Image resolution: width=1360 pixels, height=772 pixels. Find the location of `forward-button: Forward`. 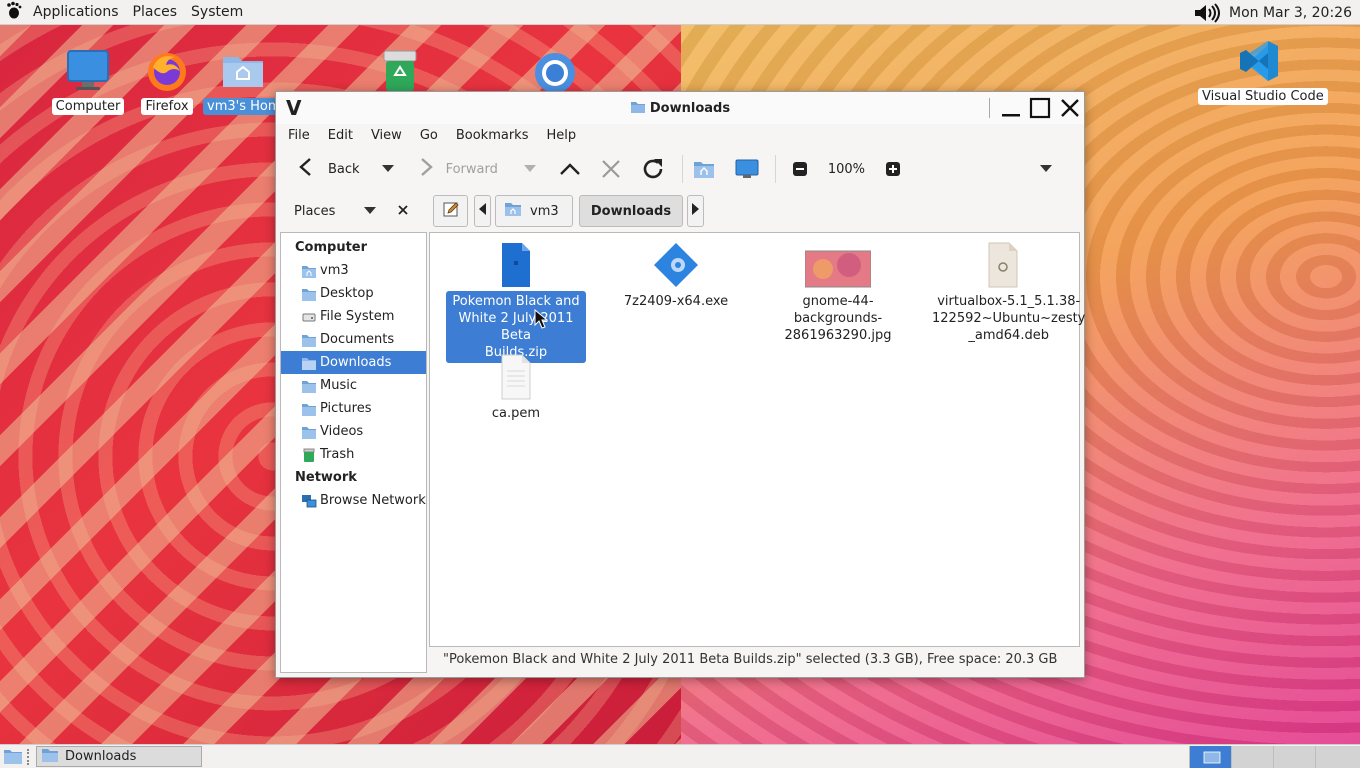

forward-button: Forward is located at coordinates (457, 169).